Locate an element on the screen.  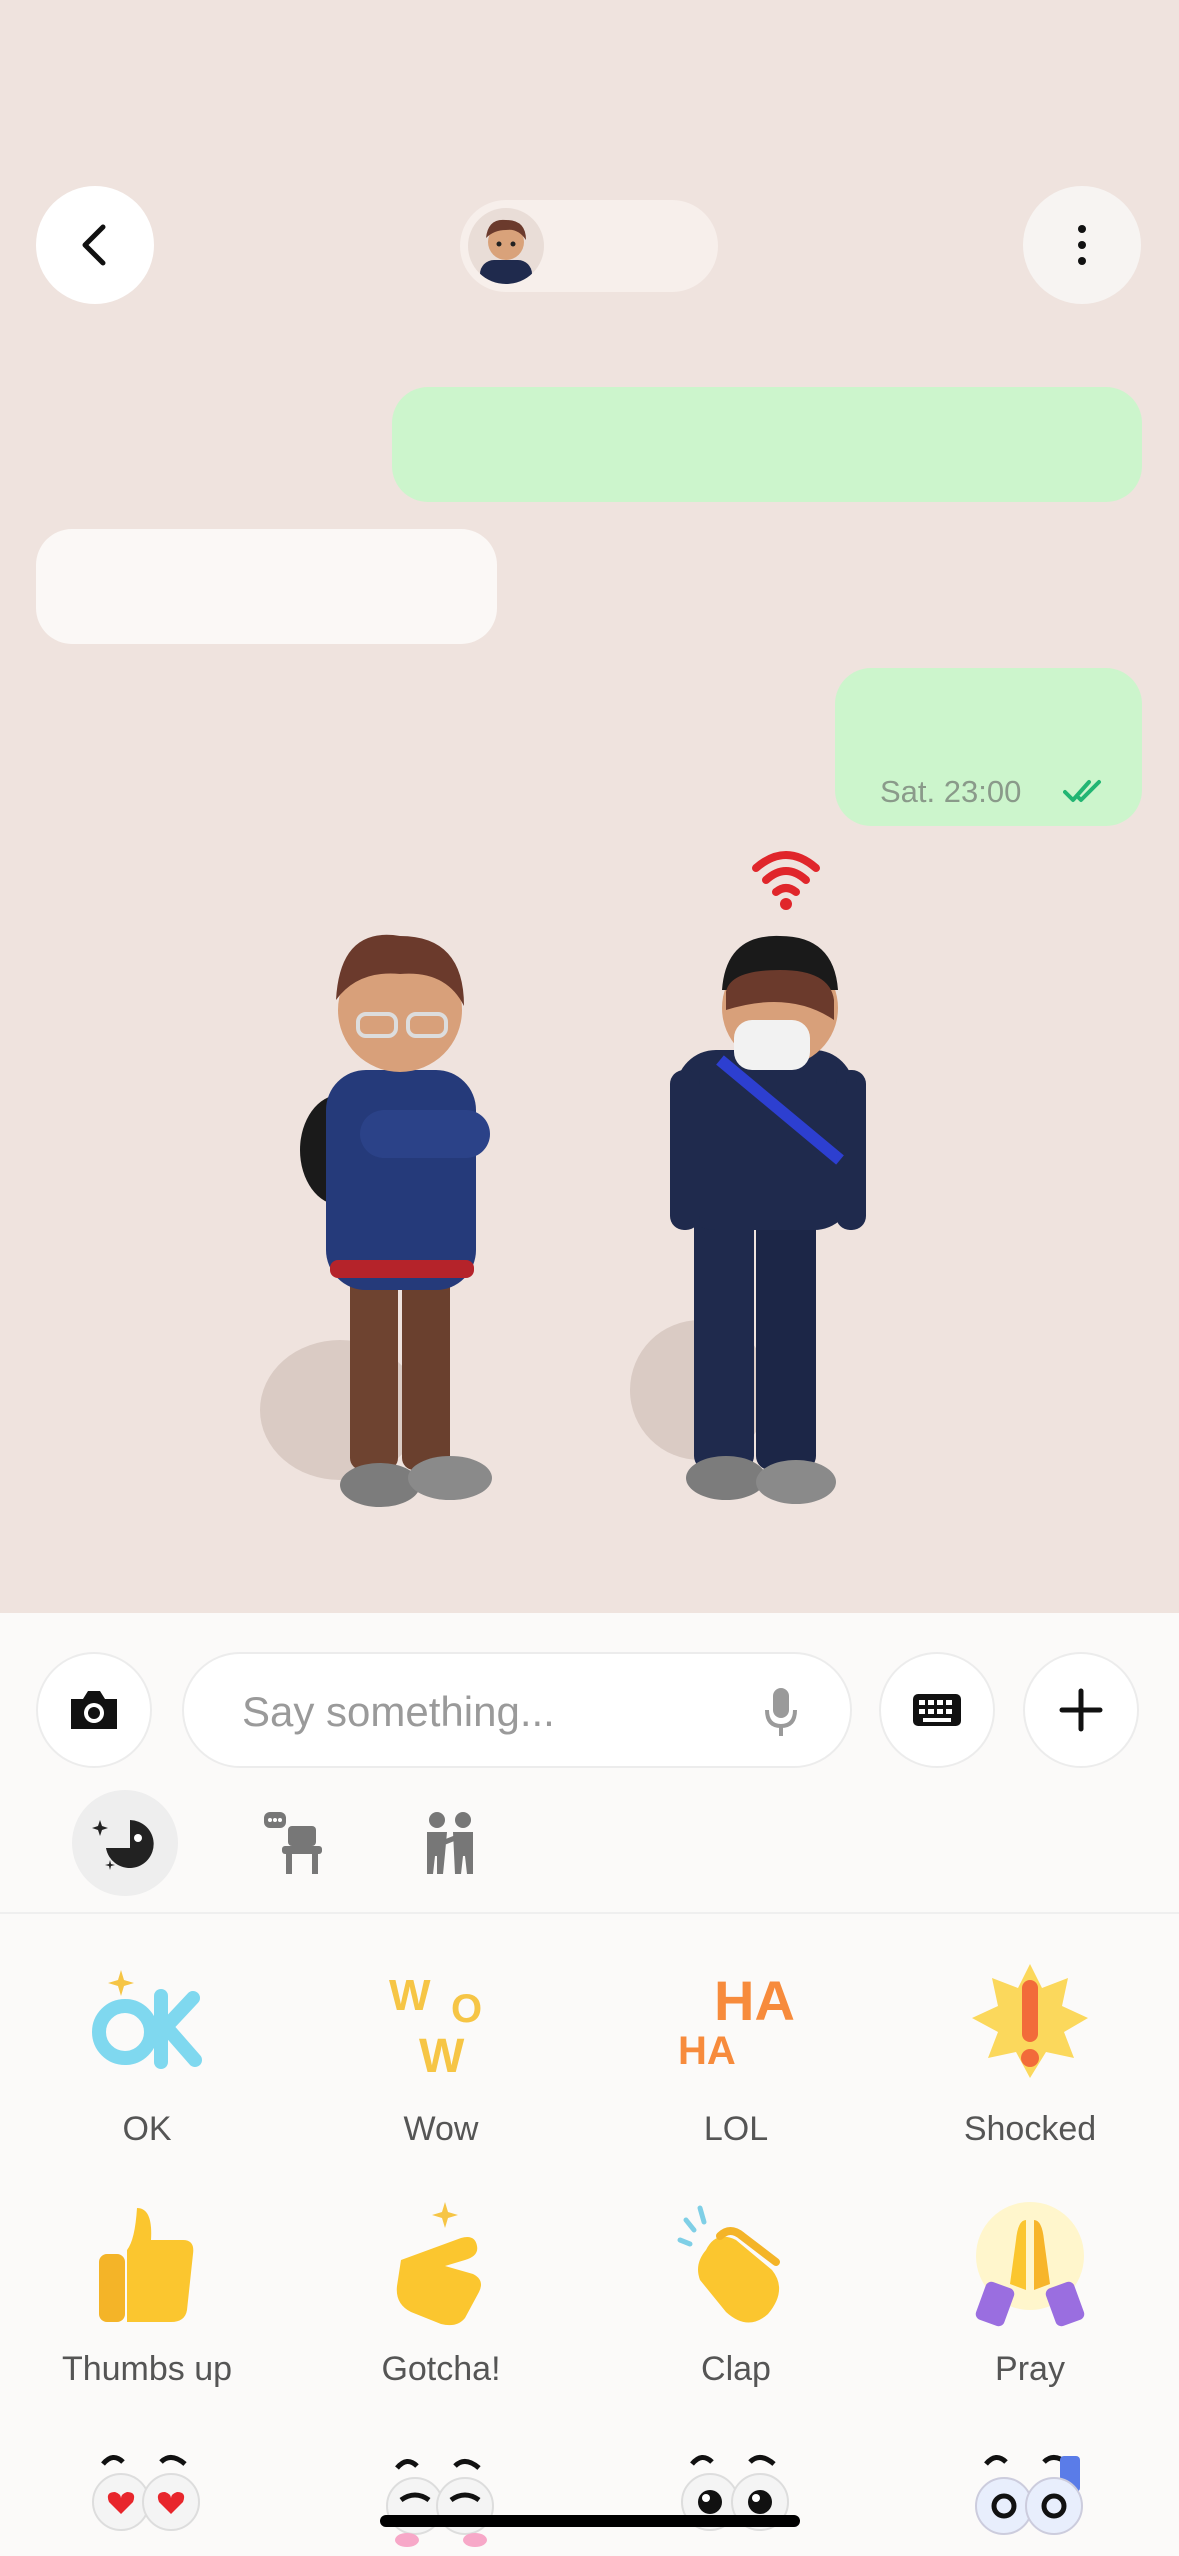
camera-icon is located at coordinates (94, 1710).